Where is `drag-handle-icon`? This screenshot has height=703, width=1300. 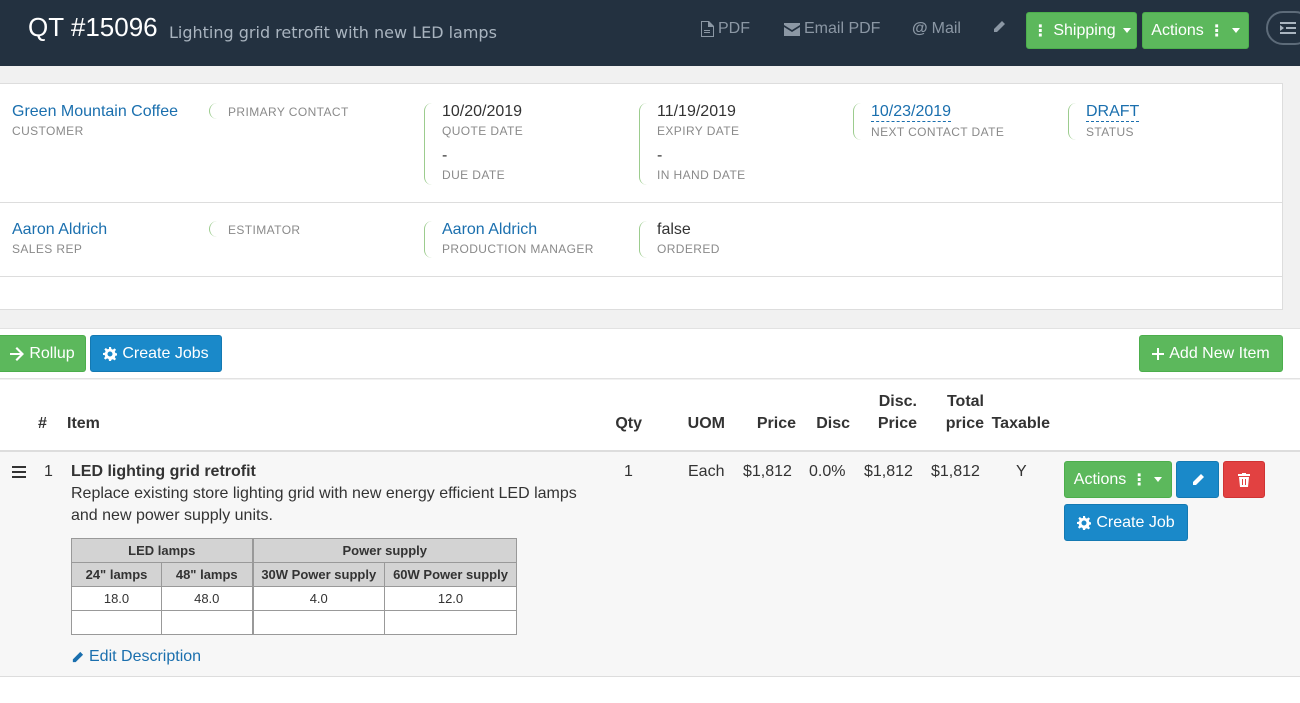
drag-handle-icon is located at coordinates (19, 473).